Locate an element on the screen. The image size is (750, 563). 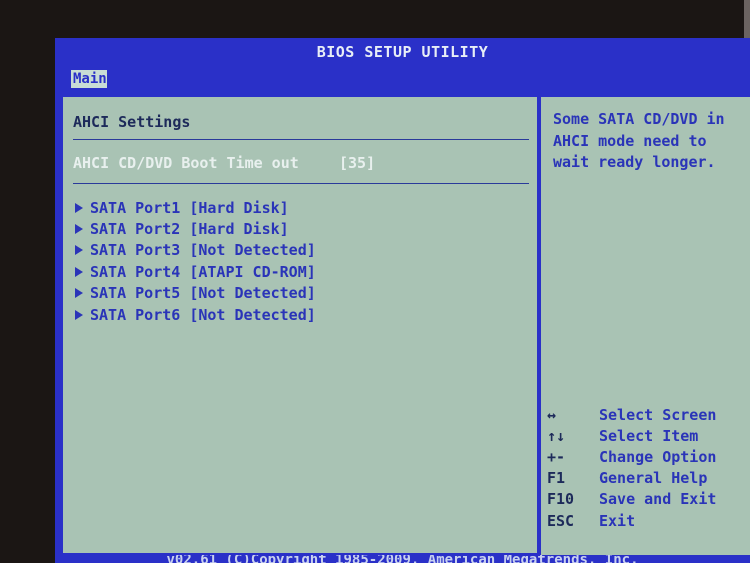
key-action: General Help is located at coordinates (653, 478).